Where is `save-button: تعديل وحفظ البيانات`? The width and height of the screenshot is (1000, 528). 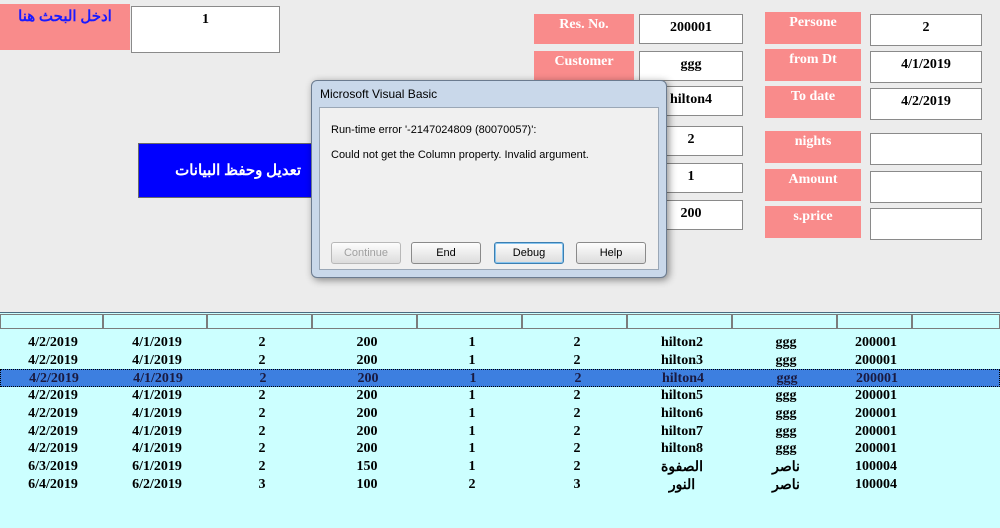 save-button: تعديل وحفظ البيانات is located at coordinates (228, 170).